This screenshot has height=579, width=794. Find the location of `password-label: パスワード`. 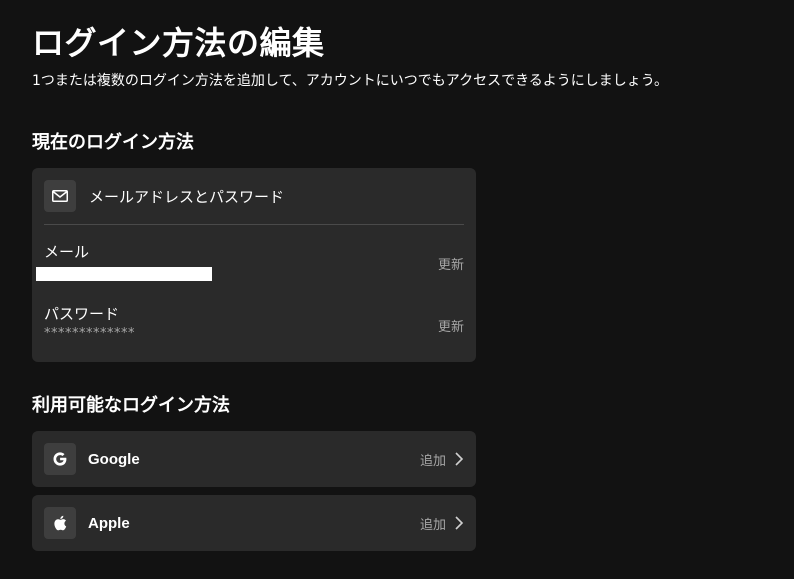

password-label: パスワード is located at coordinates (82, 314).